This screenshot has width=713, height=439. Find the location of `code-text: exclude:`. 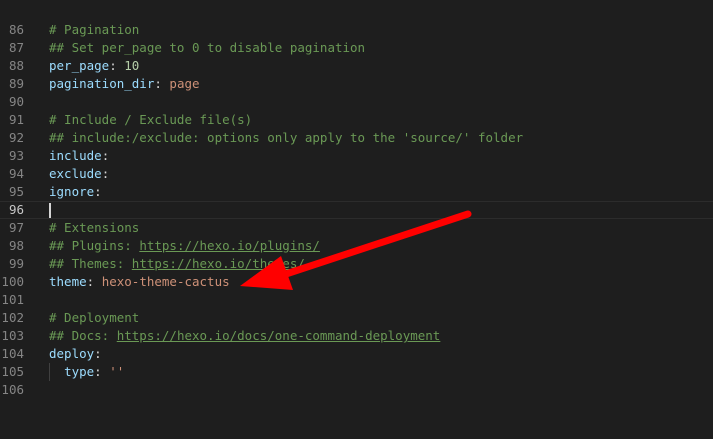

code-text: exclude: is located at coordinates (79, 174).